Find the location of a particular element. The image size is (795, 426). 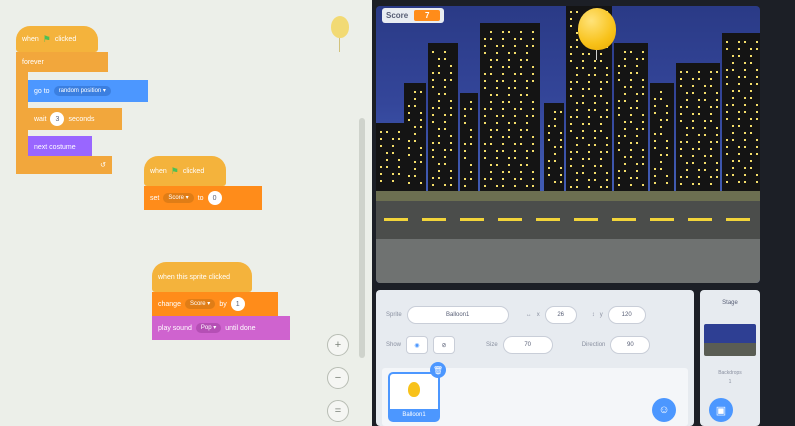

choose-backdrop-button: ▣ is located at coordinates (721, 410).